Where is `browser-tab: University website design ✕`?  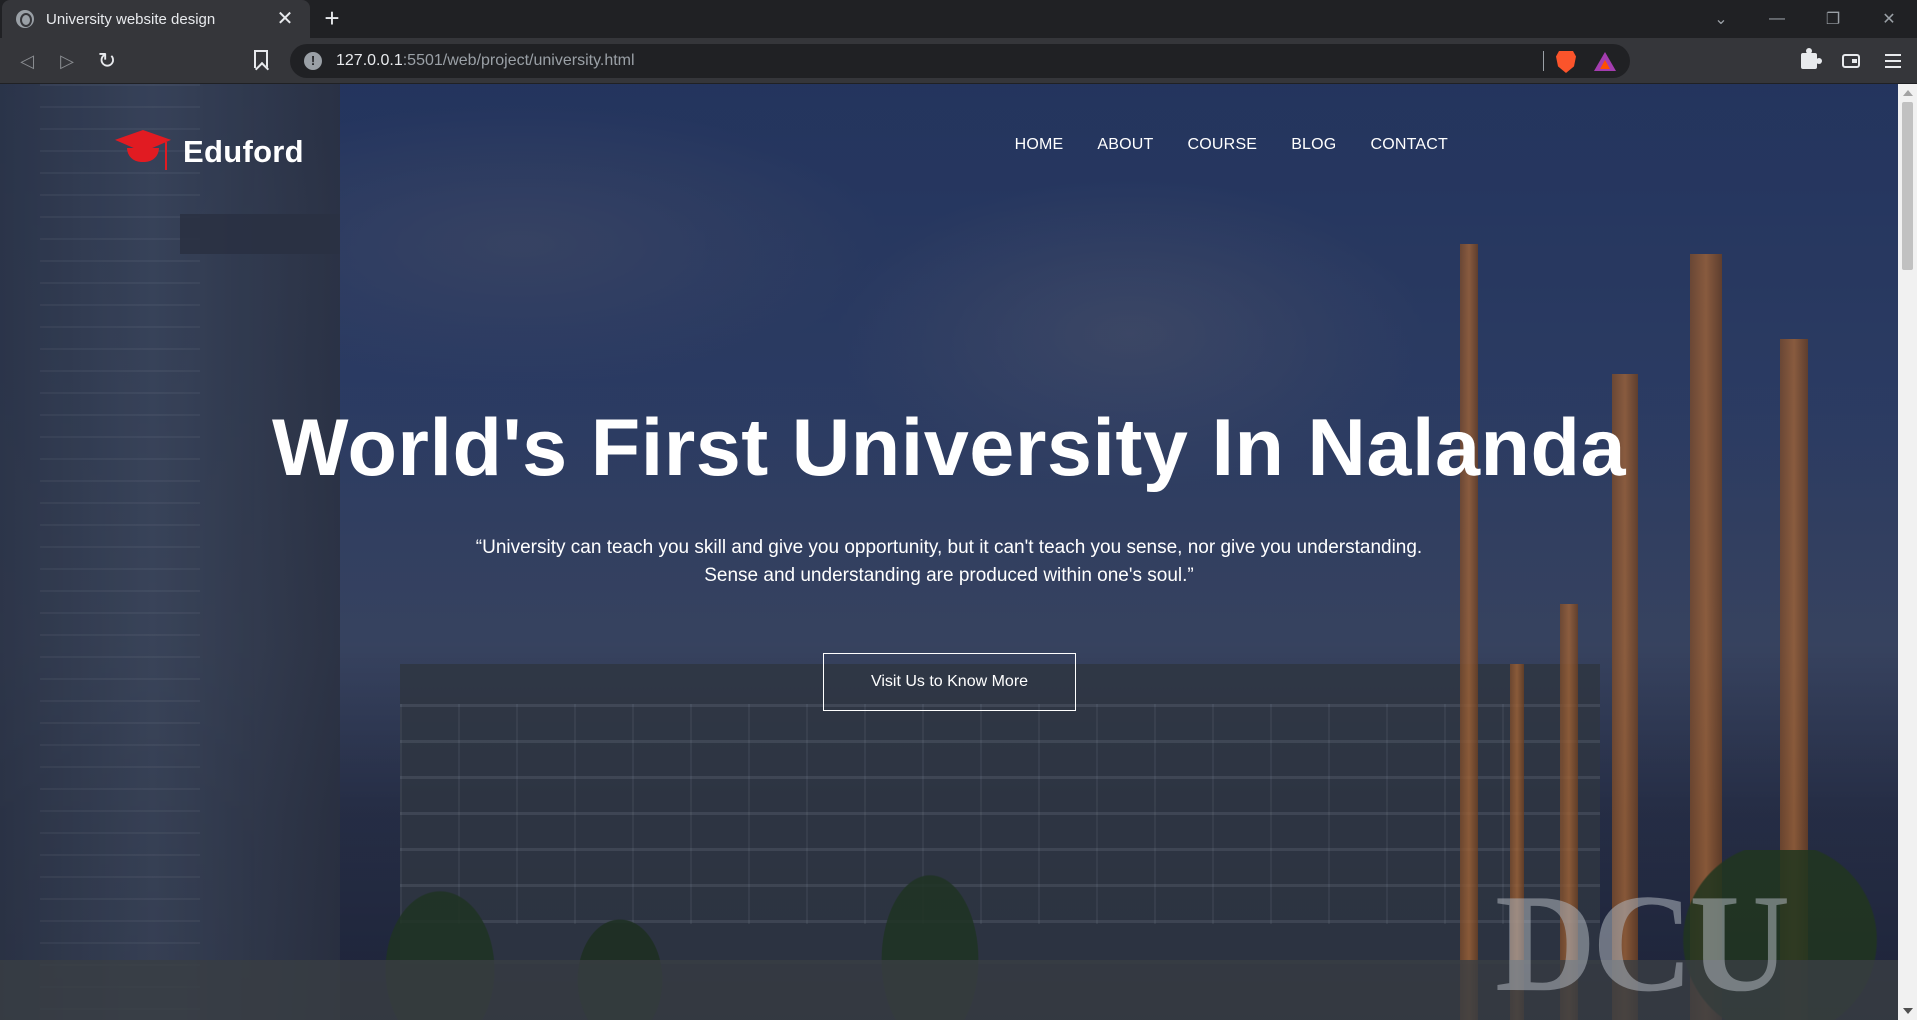
browser-tab: University website design ✕ is located at coordinates (156, 19).